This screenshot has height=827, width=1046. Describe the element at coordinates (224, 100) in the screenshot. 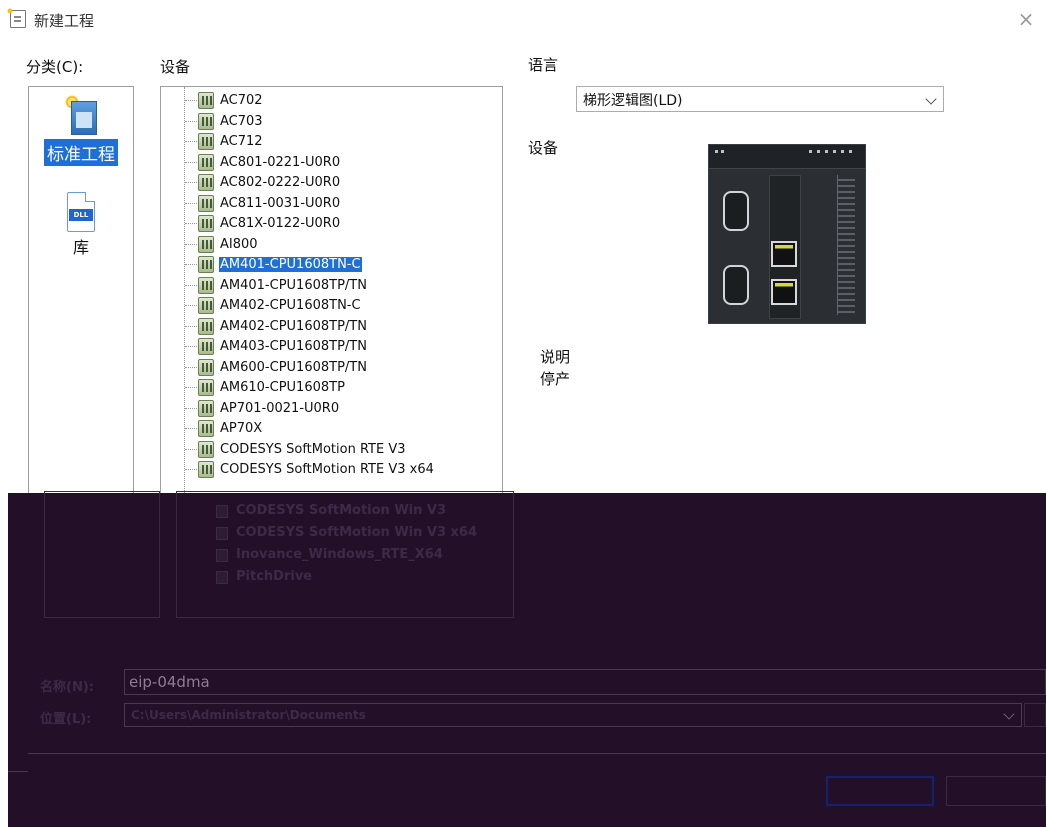

I see `device-item: AC702` at that location.